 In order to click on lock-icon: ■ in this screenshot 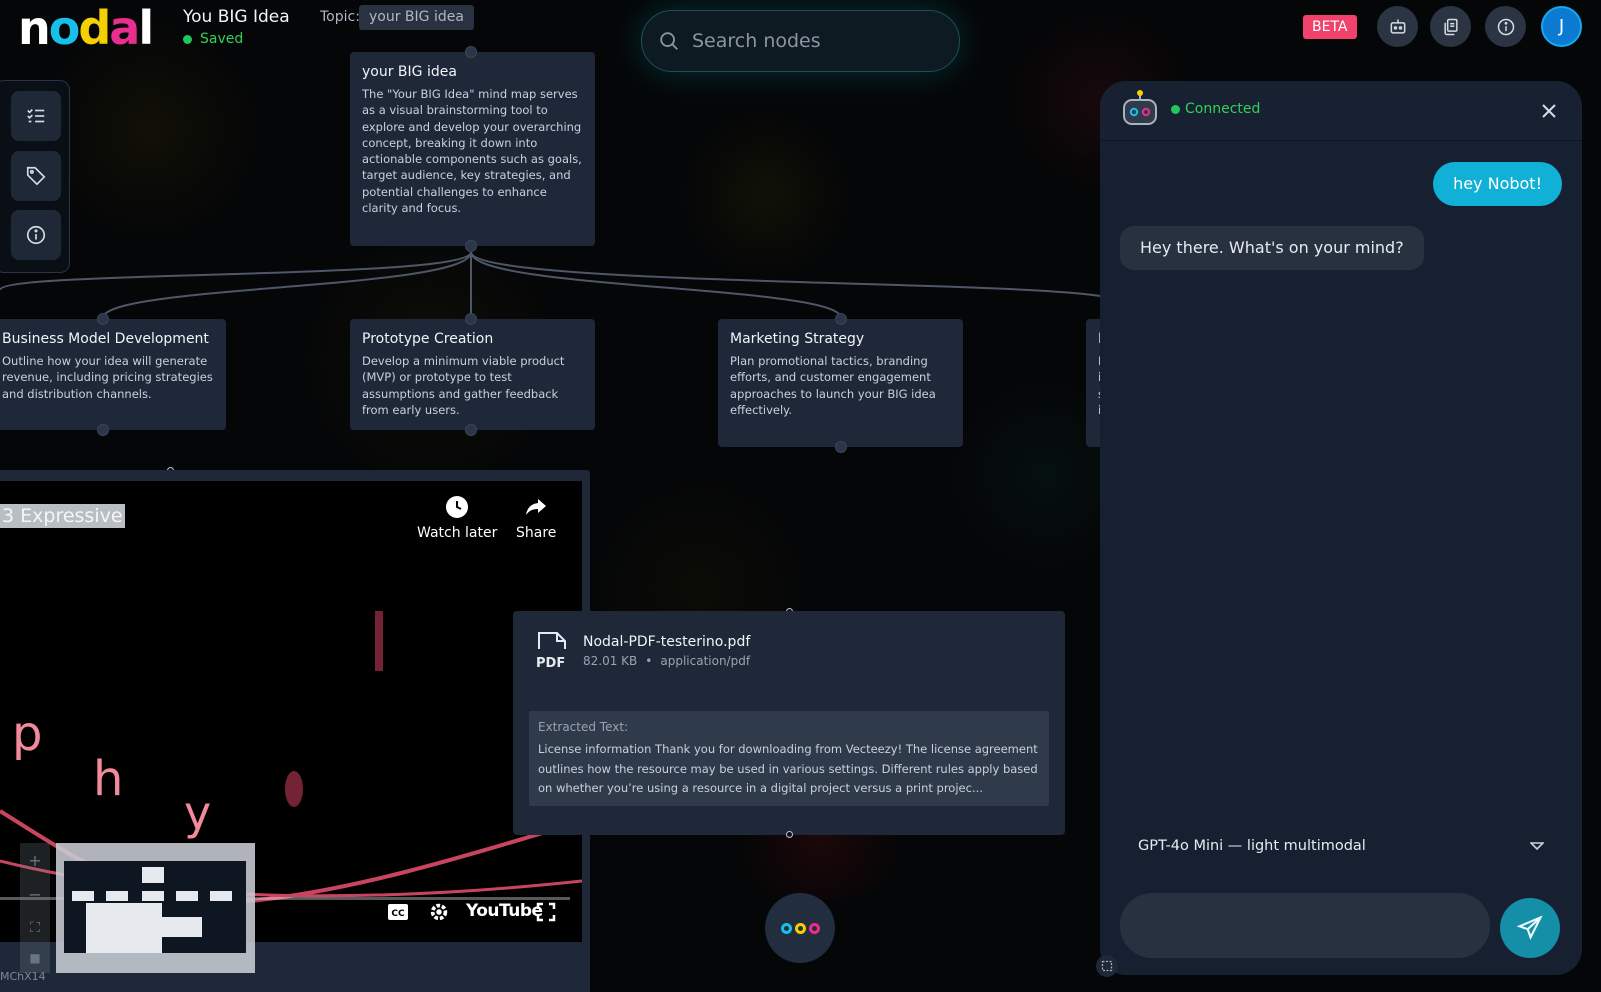, I will do `click(34, 958)`.